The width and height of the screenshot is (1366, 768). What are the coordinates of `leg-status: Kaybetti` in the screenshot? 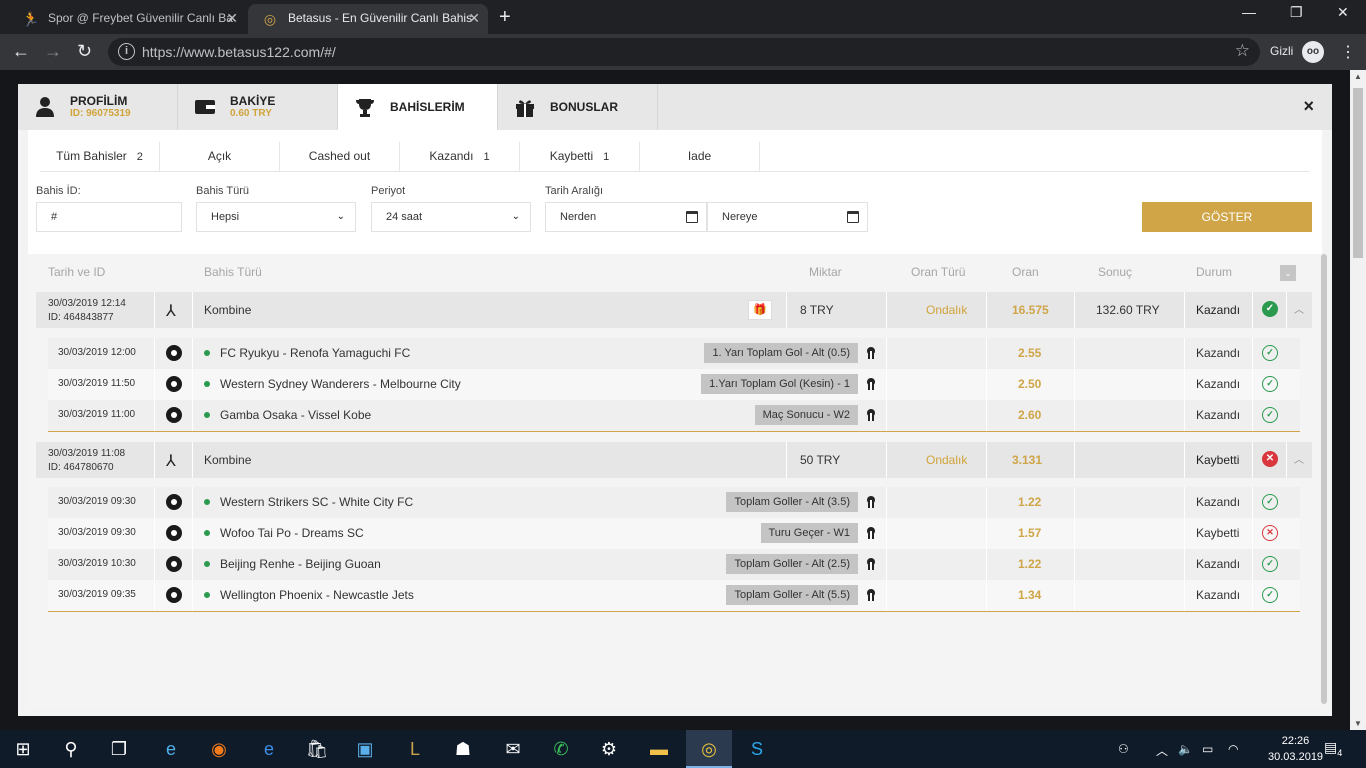 It's located at (1218, 533).